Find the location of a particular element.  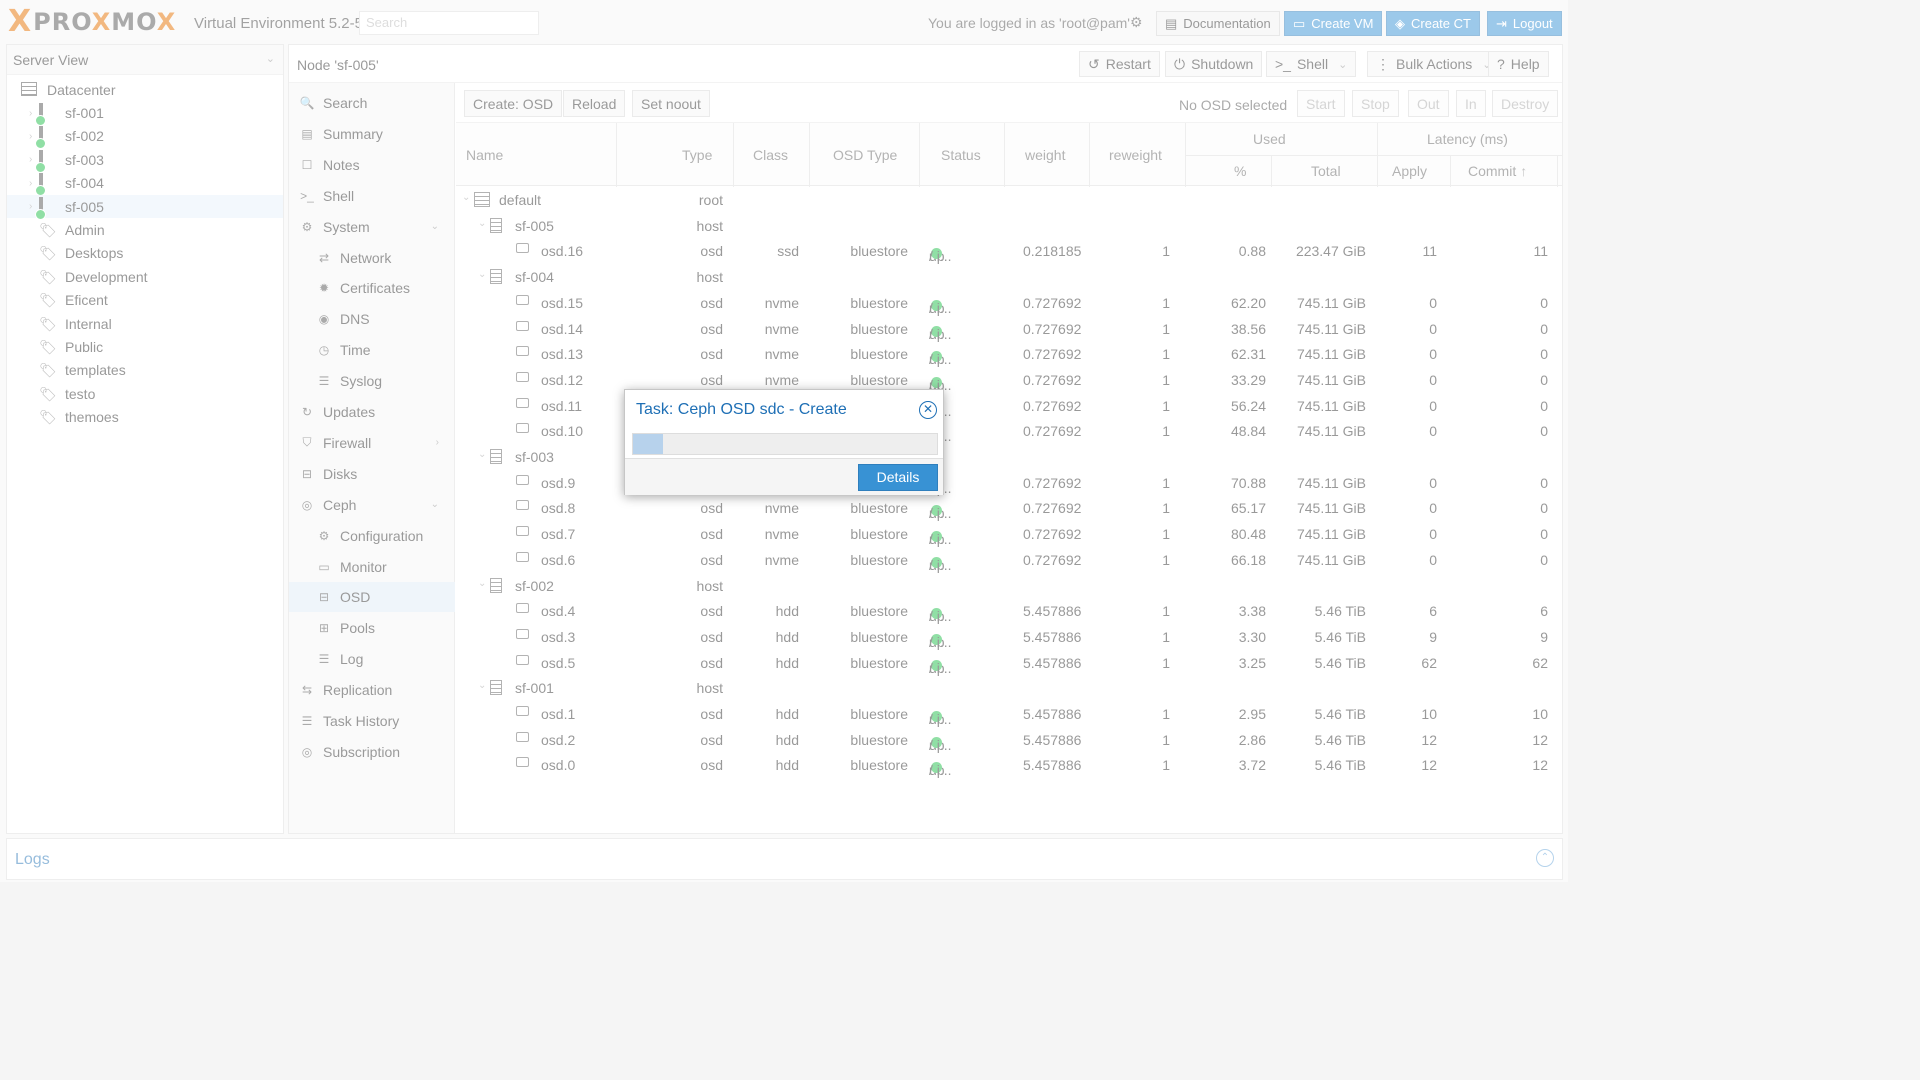

tree-item-internal: 🏷 Internal is located at coordinates (145, 323).